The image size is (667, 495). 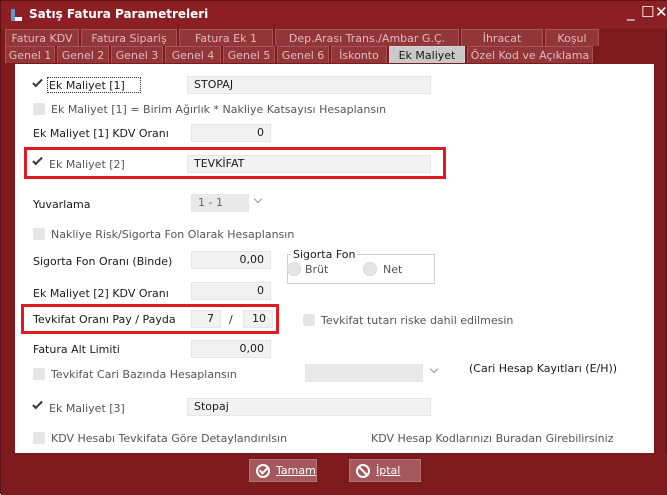 What do you see at coordinates (87, 164) in the screenshot?
I see `ek-maliyet-2-label: Ek Maliyet [2]` at bounding box center [87, 164].